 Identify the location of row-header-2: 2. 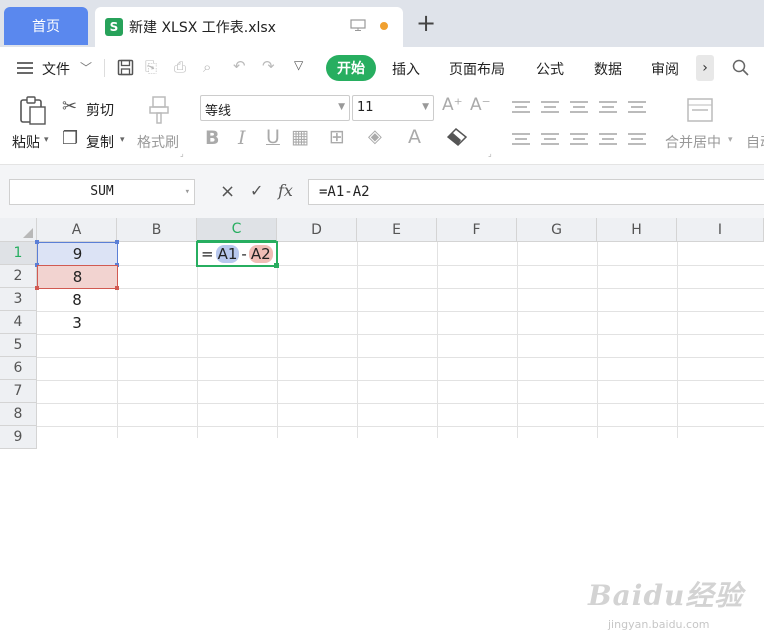
(18, 276).